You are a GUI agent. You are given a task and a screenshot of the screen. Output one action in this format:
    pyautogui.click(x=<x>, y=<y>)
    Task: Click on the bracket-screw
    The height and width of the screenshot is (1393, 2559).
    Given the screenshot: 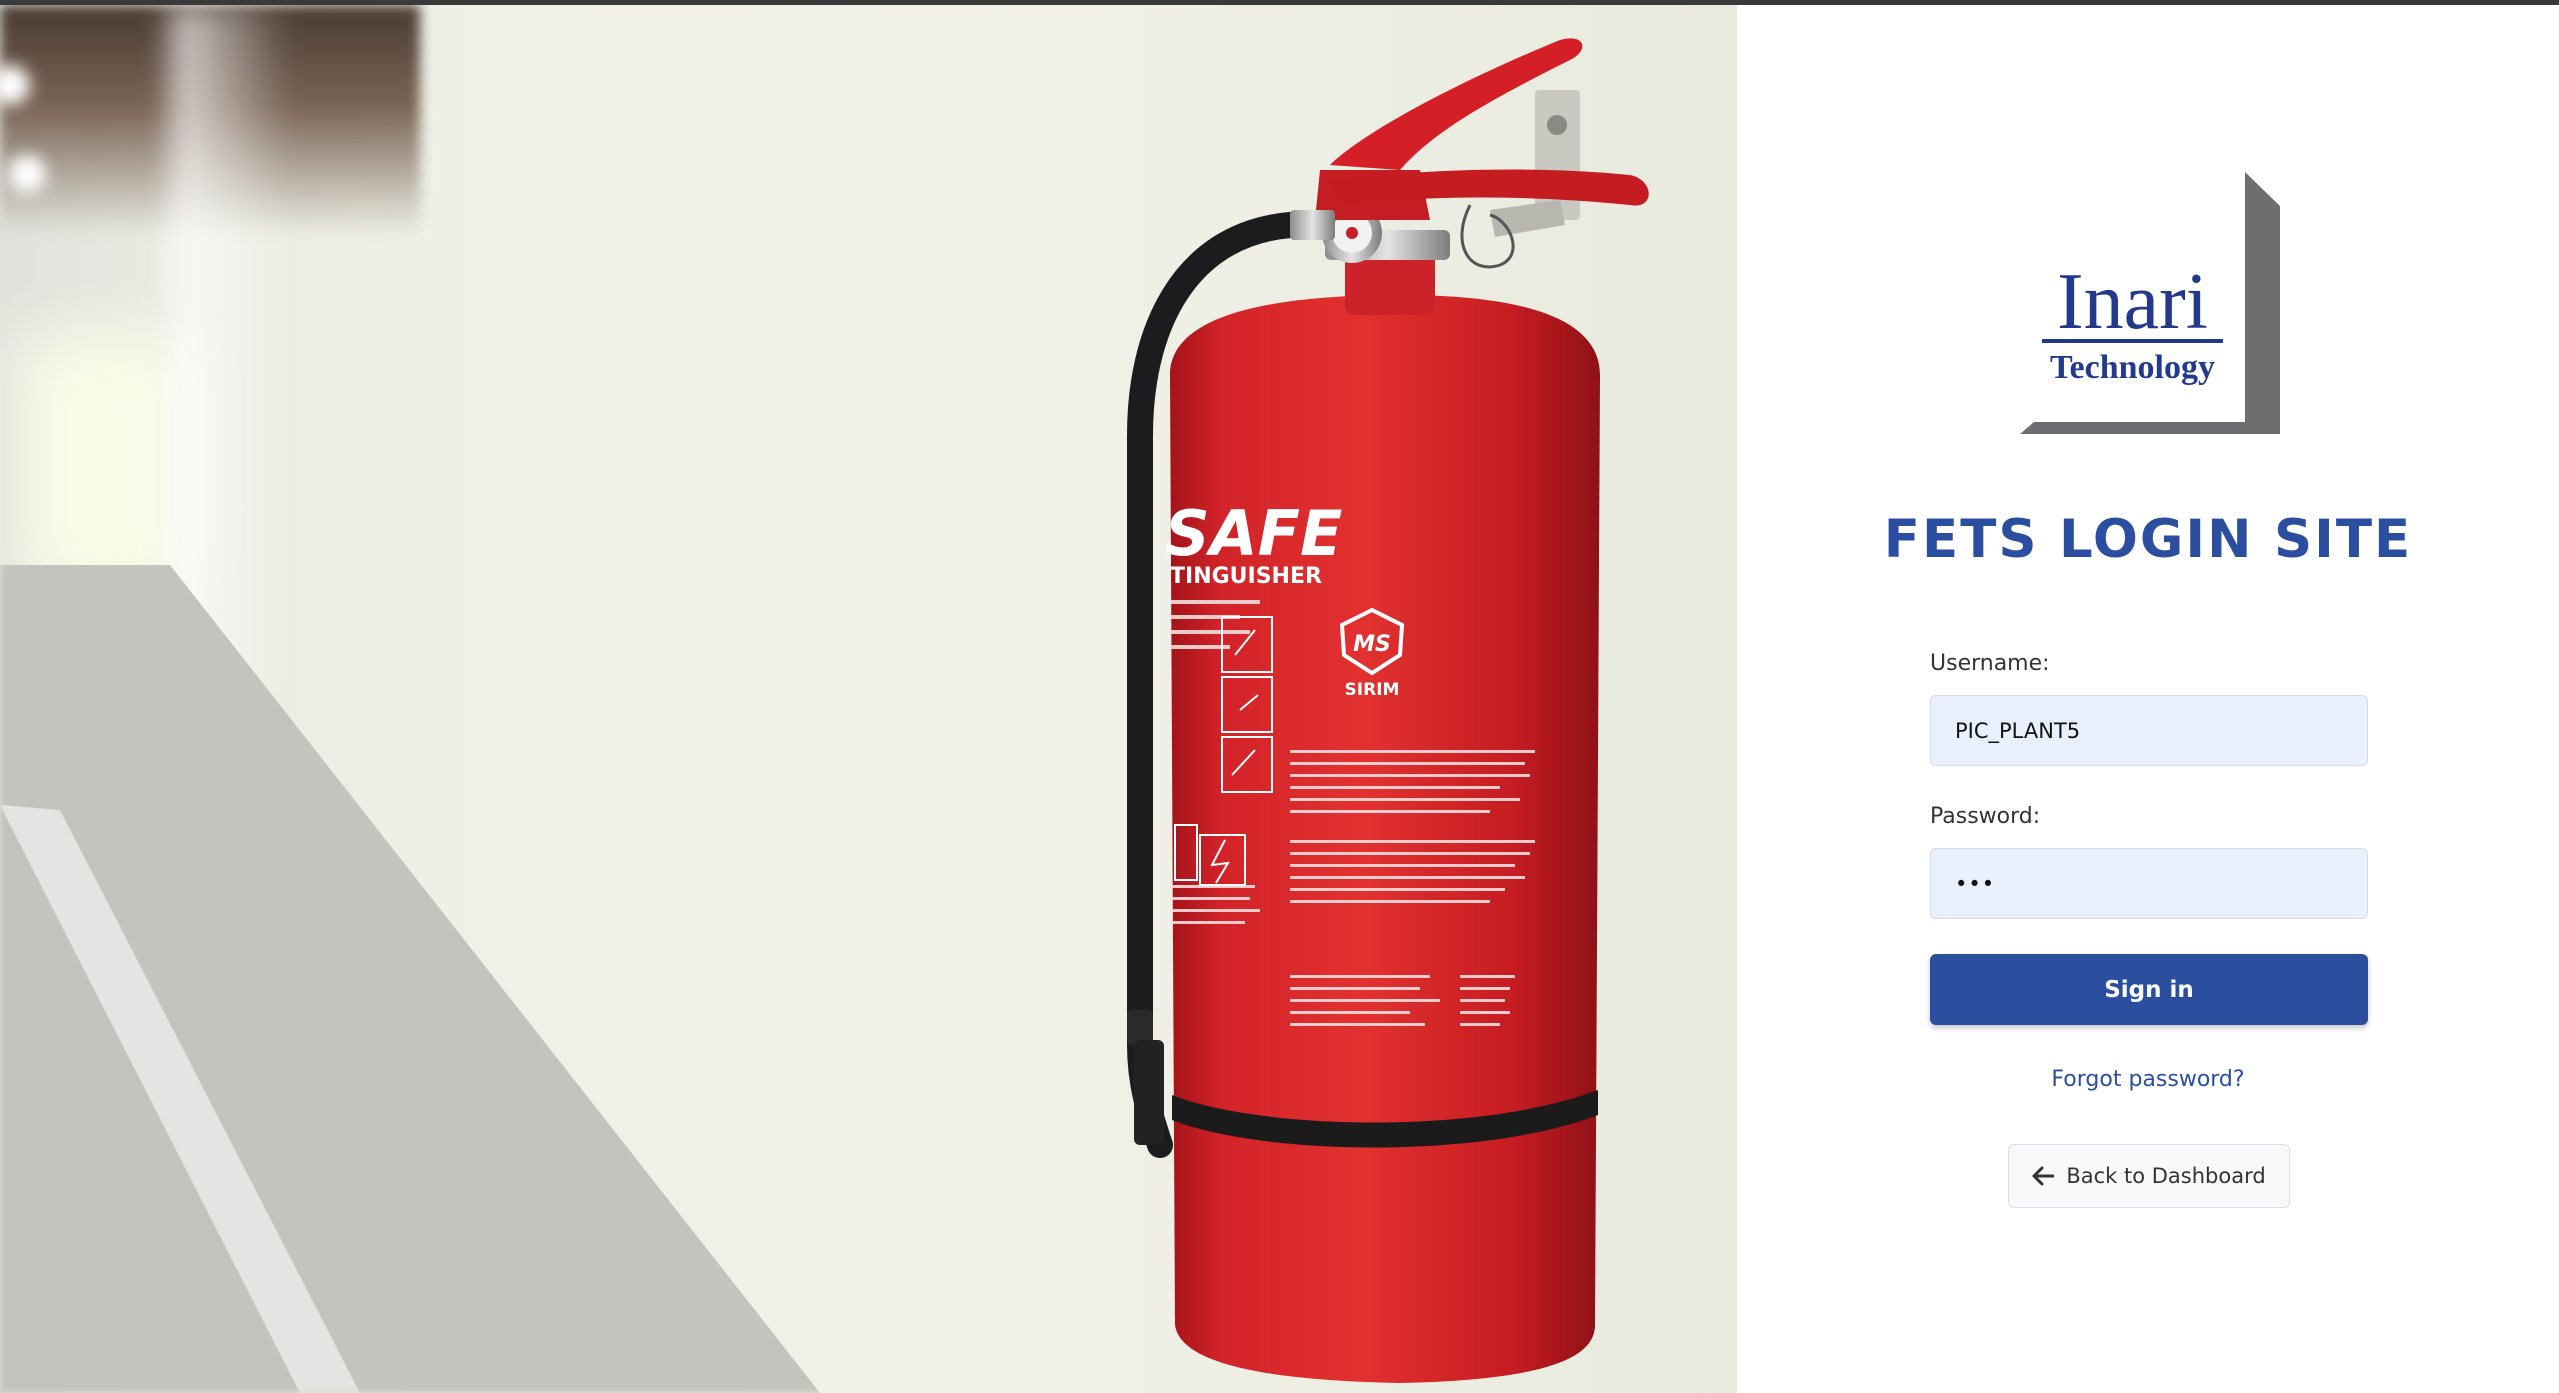 What is the action you would take?
    pyautogui.click(x=1557, y=125)
    